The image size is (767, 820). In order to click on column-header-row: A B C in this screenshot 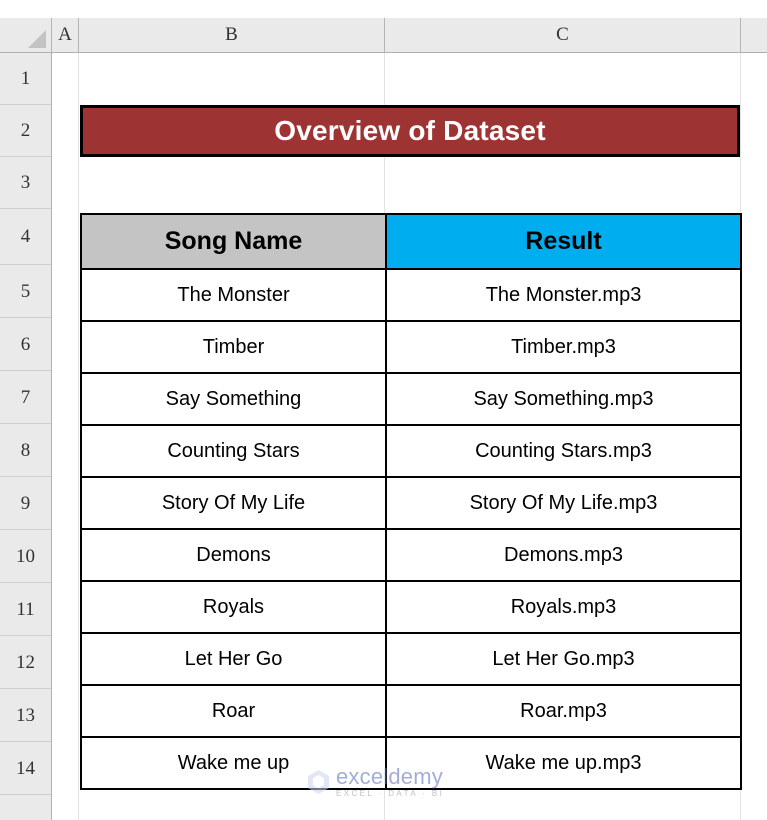, I will do `click(383, 35)`.